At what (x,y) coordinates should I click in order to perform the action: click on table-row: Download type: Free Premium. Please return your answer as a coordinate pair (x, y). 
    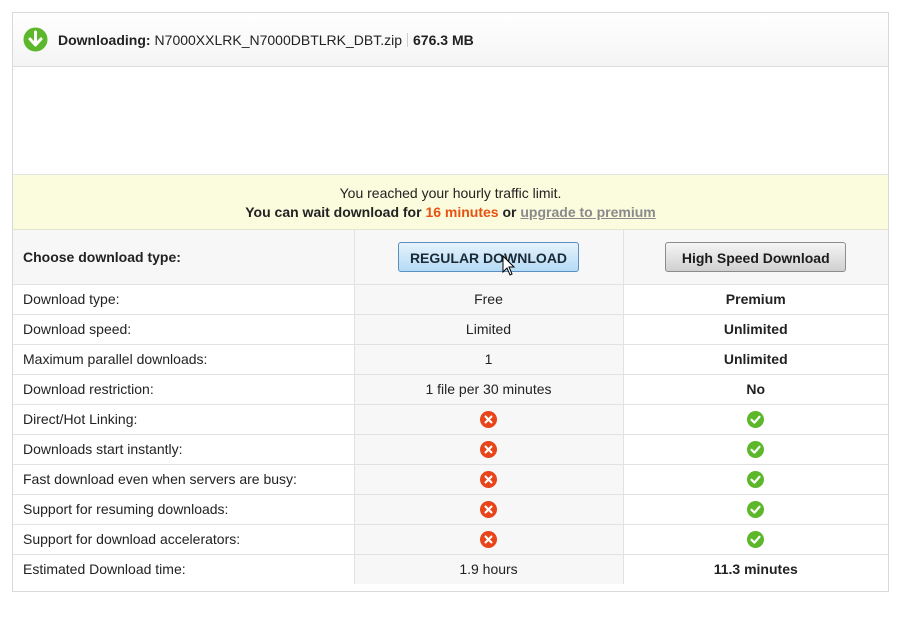
    Looking at the image, I should click on (450, 299).